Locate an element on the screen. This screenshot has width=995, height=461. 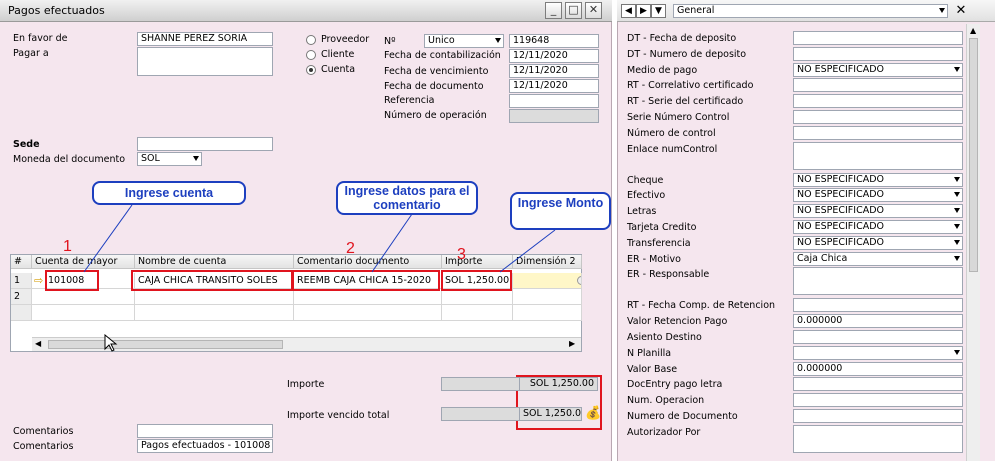
importe-label: Importe is located at coordinates (306, 384).